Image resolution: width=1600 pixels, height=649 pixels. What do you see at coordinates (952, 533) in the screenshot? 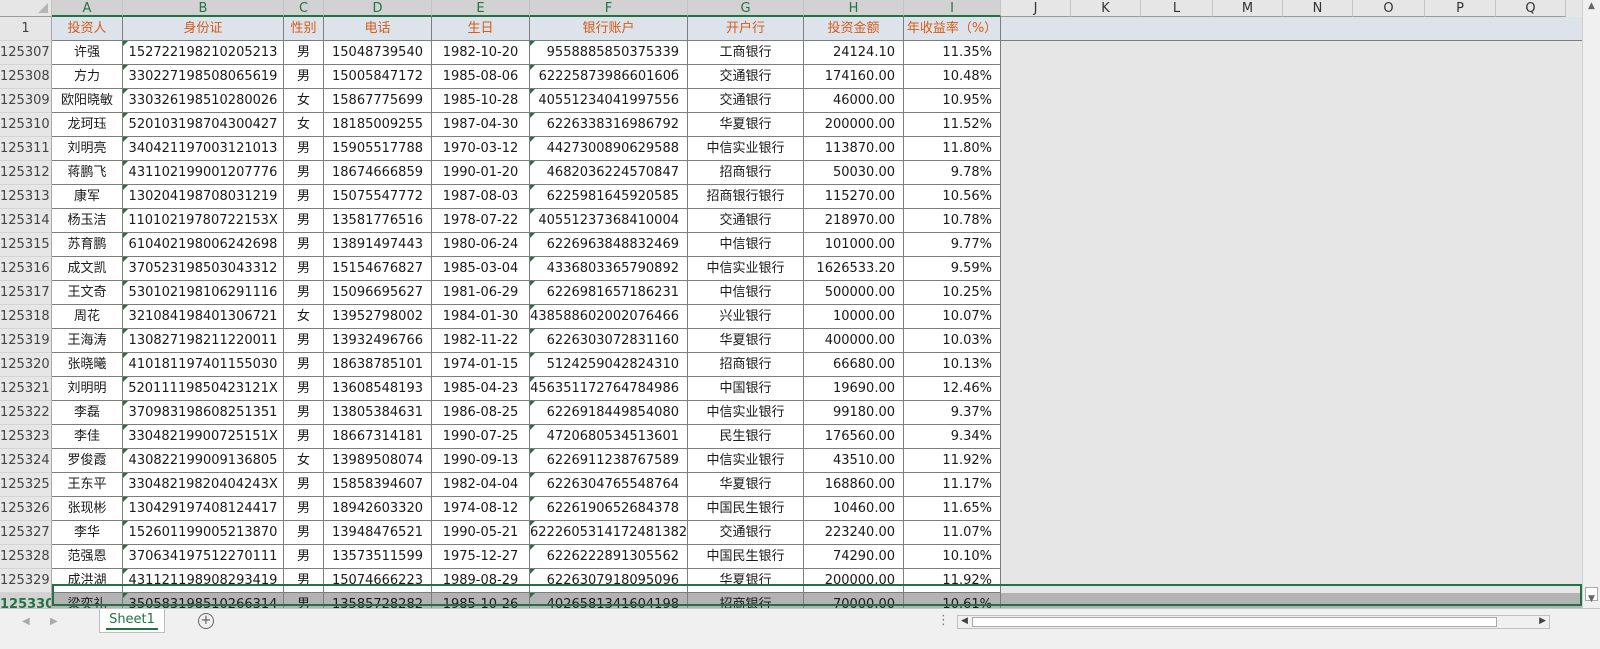
I see `table-cell: 11.07%` at bounding box center [952, 533].